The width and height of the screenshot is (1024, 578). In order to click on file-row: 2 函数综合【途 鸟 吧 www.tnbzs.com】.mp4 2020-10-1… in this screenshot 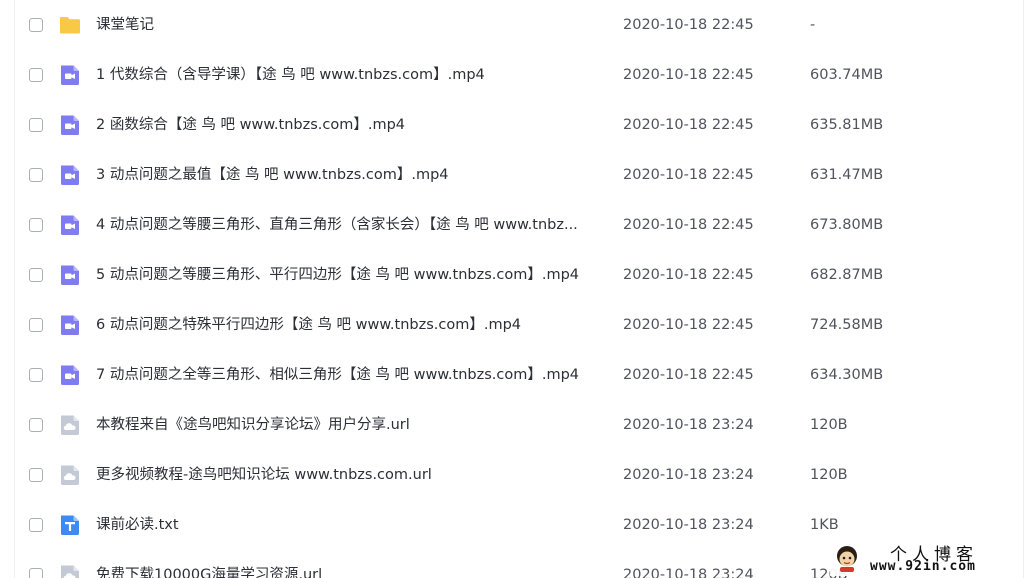, I will do `click(518, 126)`.